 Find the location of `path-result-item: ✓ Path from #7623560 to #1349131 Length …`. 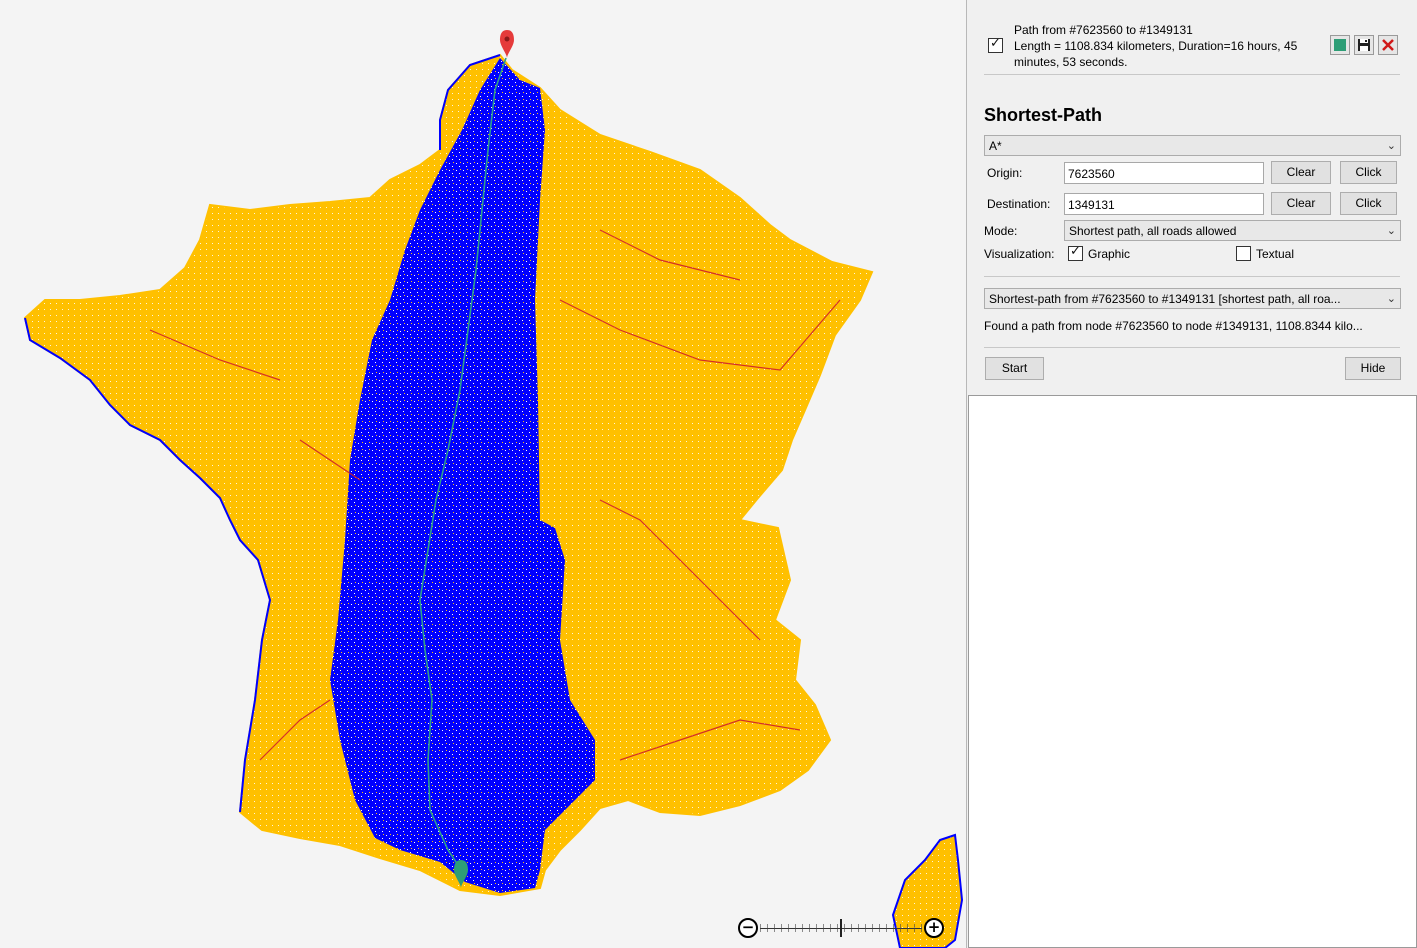

path-result-item: ✓ Path from #7623560 to #1349131 Length … is located at coordinates (1192, 38).